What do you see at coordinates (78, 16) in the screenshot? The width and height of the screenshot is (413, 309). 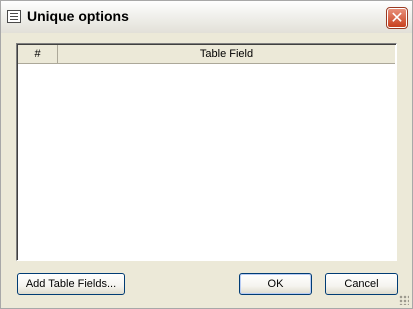 I see `dialog-title: Unique options` at bounding box center [78, 16].